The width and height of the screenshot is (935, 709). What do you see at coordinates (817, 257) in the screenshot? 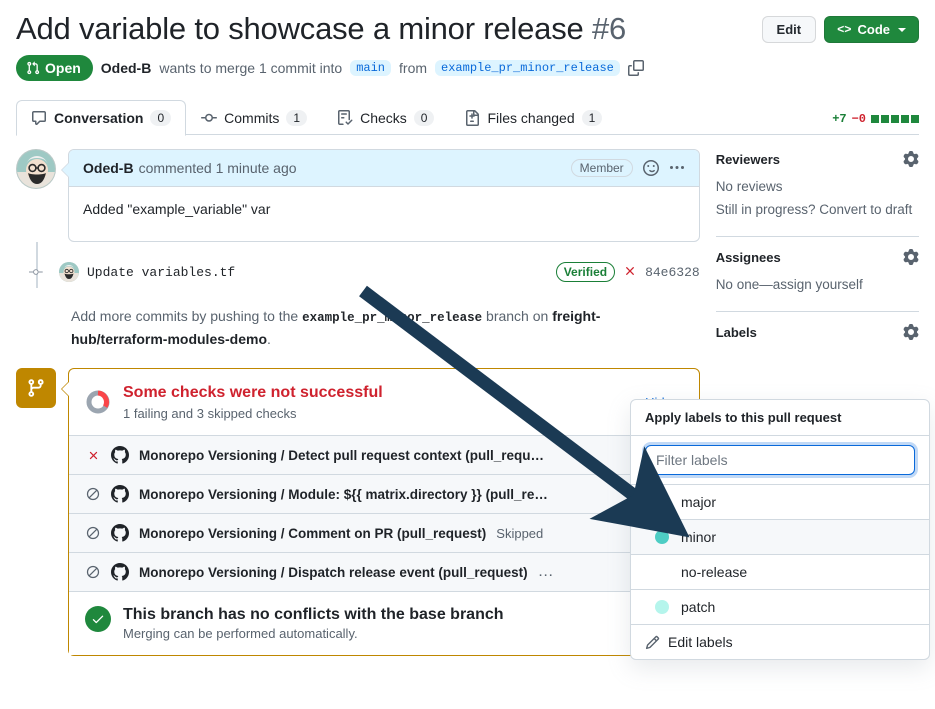
I see `assignees-header: Assignees` at bounding box center [817, 257].